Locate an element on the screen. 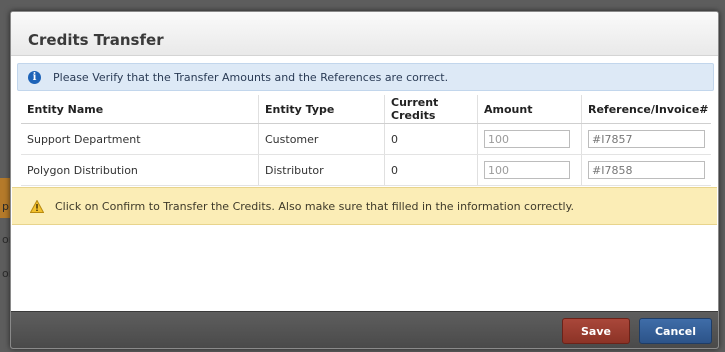 Image resolution: width=725 pixels, height=352 pixels. header-current-credits: Current Credits is located at coordinates (431, 109).